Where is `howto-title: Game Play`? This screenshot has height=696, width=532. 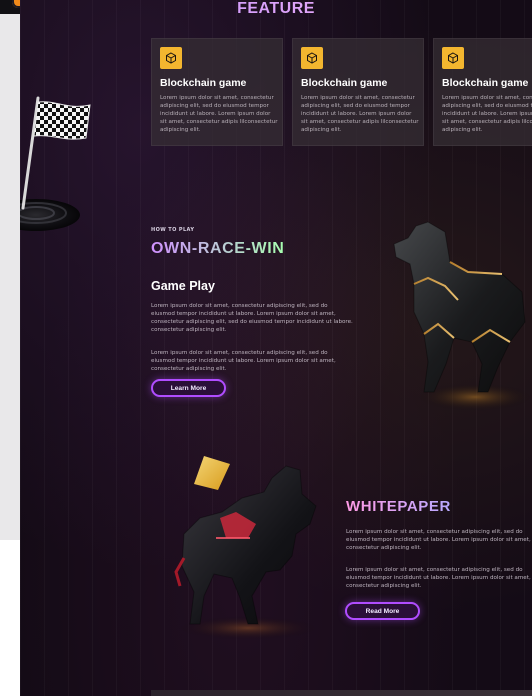 howto-title: Game Play is located at coordinates (183, 286).